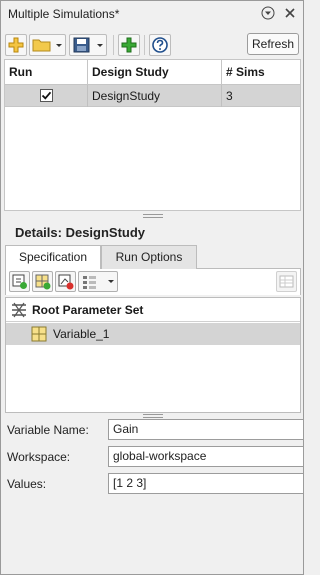 Image resolution: width=320 pixels, height=575 pixels. I want to click on column-header-sims: # Sims, so click(262, 72).